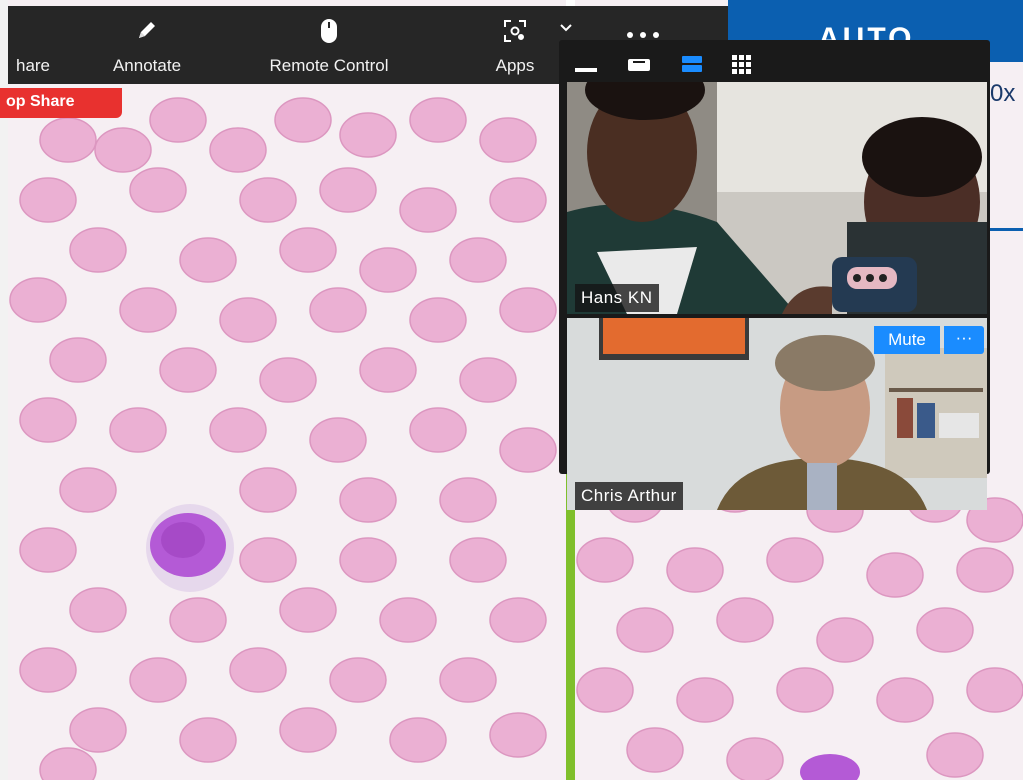  I want to click on apps-button: Apps, so click(515, 45).